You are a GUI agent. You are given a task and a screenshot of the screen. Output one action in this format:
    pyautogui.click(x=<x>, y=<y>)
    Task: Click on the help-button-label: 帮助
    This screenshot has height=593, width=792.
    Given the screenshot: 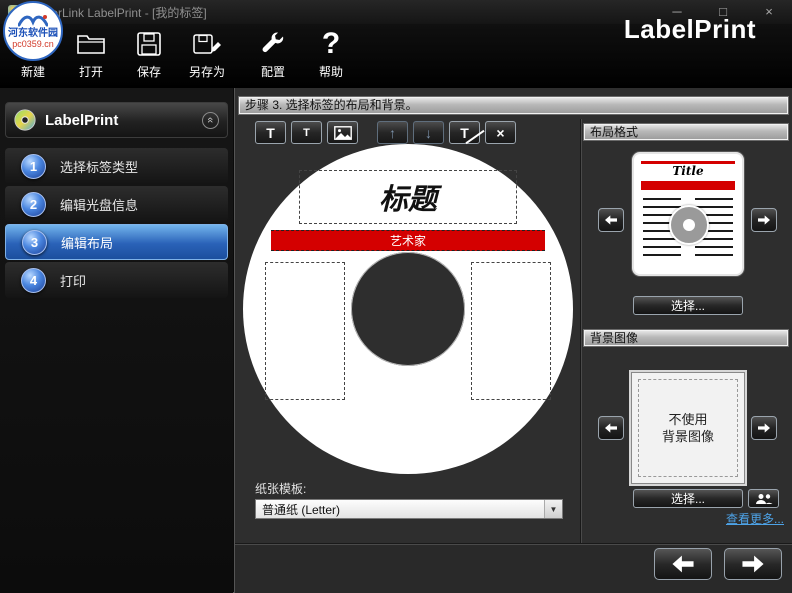 What is the action you would take?
    pyautogui.click(x=330, y=72)
    